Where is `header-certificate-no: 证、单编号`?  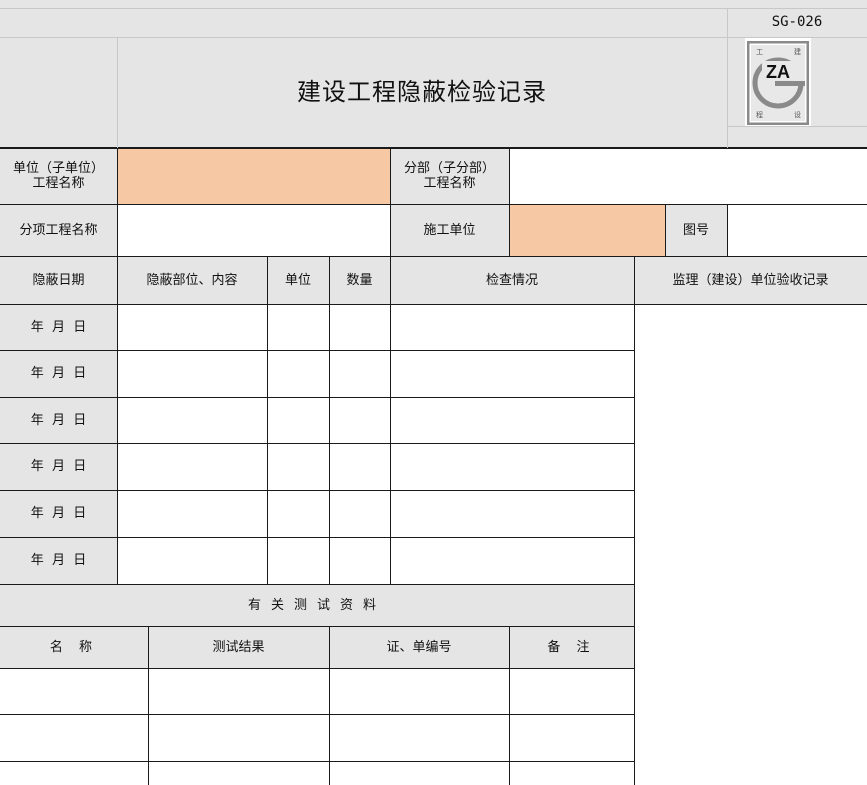
header-certificate-no: 证、单编号 is located at coordinates (419, 647).